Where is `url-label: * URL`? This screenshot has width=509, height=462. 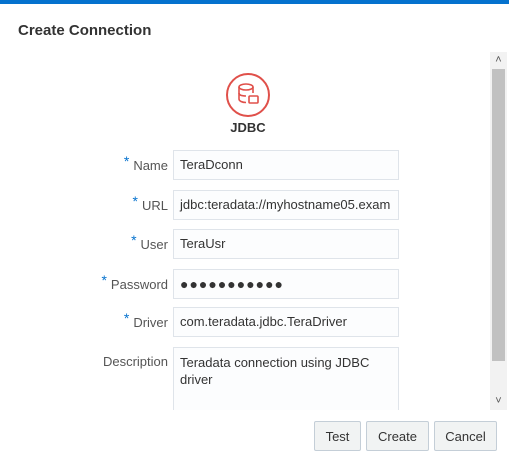 url-label: * URL is located at coordinates (150, 203).